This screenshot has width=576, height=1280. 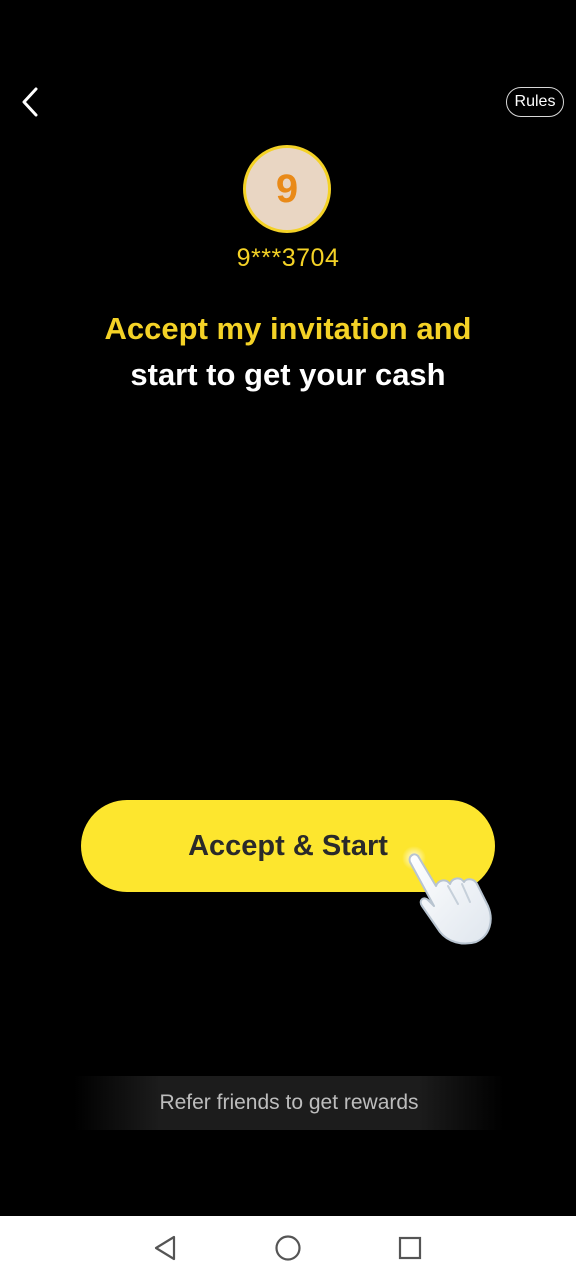 I want to click on headline-line-1: Accept my invitation and, so click(x=288, y=328).